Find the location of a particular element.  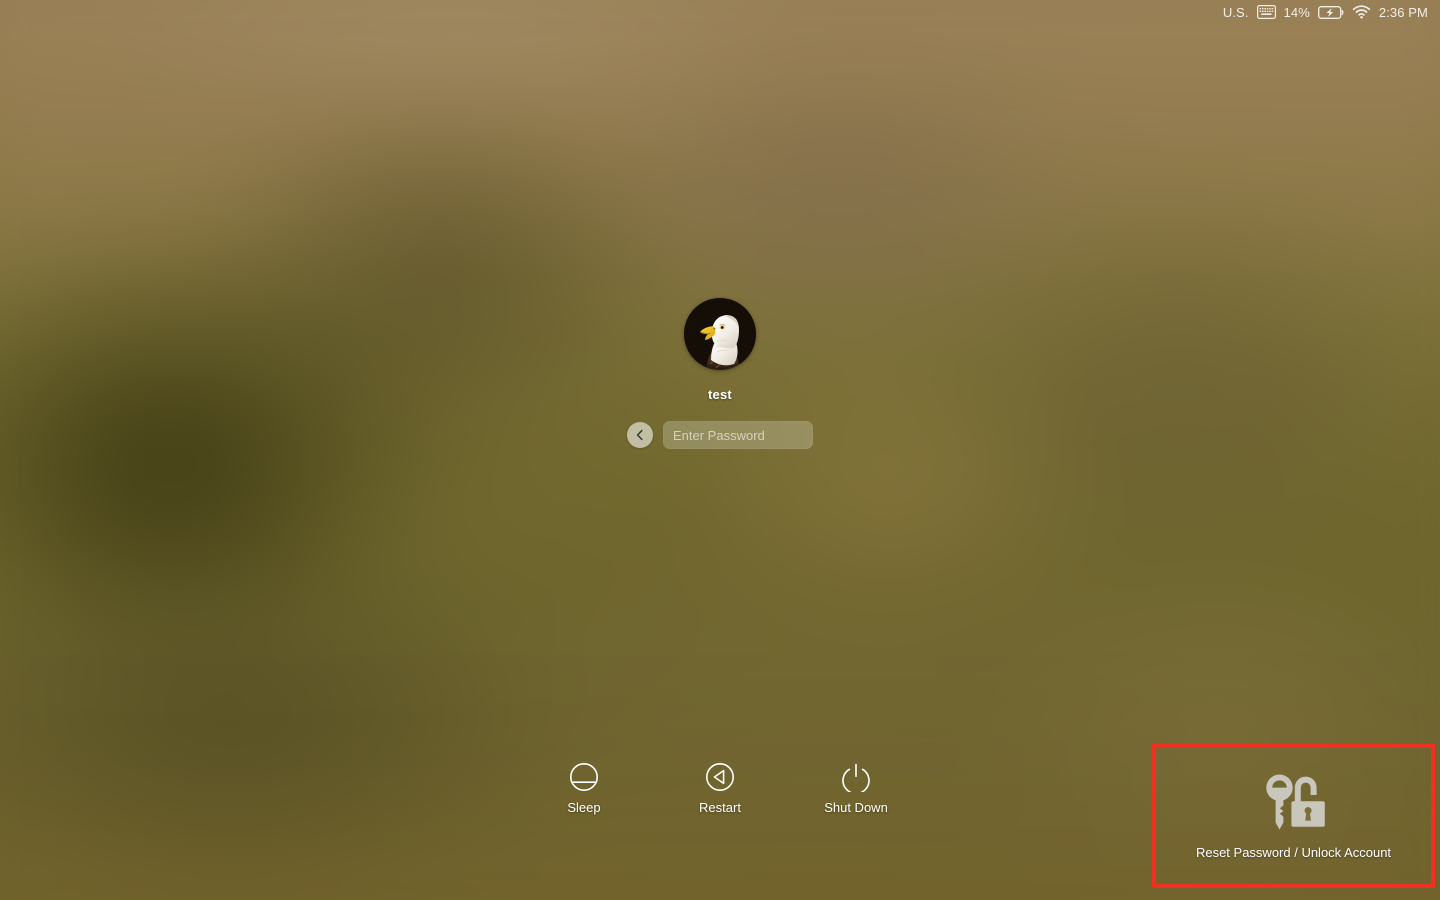

reset-password-button: Reset Password / Unlock Account is located at coordinates (1293, 816).